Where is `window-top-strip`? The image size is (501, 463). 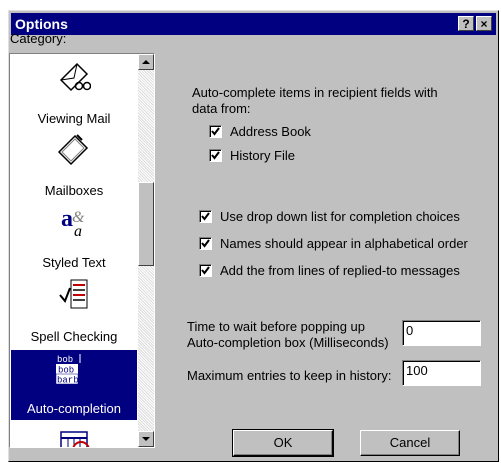
window-top-strip is located at coordinates (250, 5).